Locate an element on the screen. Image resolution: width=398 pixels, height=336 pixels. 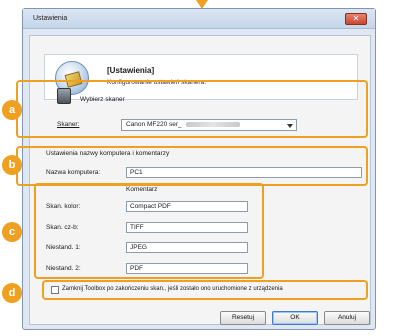
callout-badge-a: a is located at coordinates (12, 110).